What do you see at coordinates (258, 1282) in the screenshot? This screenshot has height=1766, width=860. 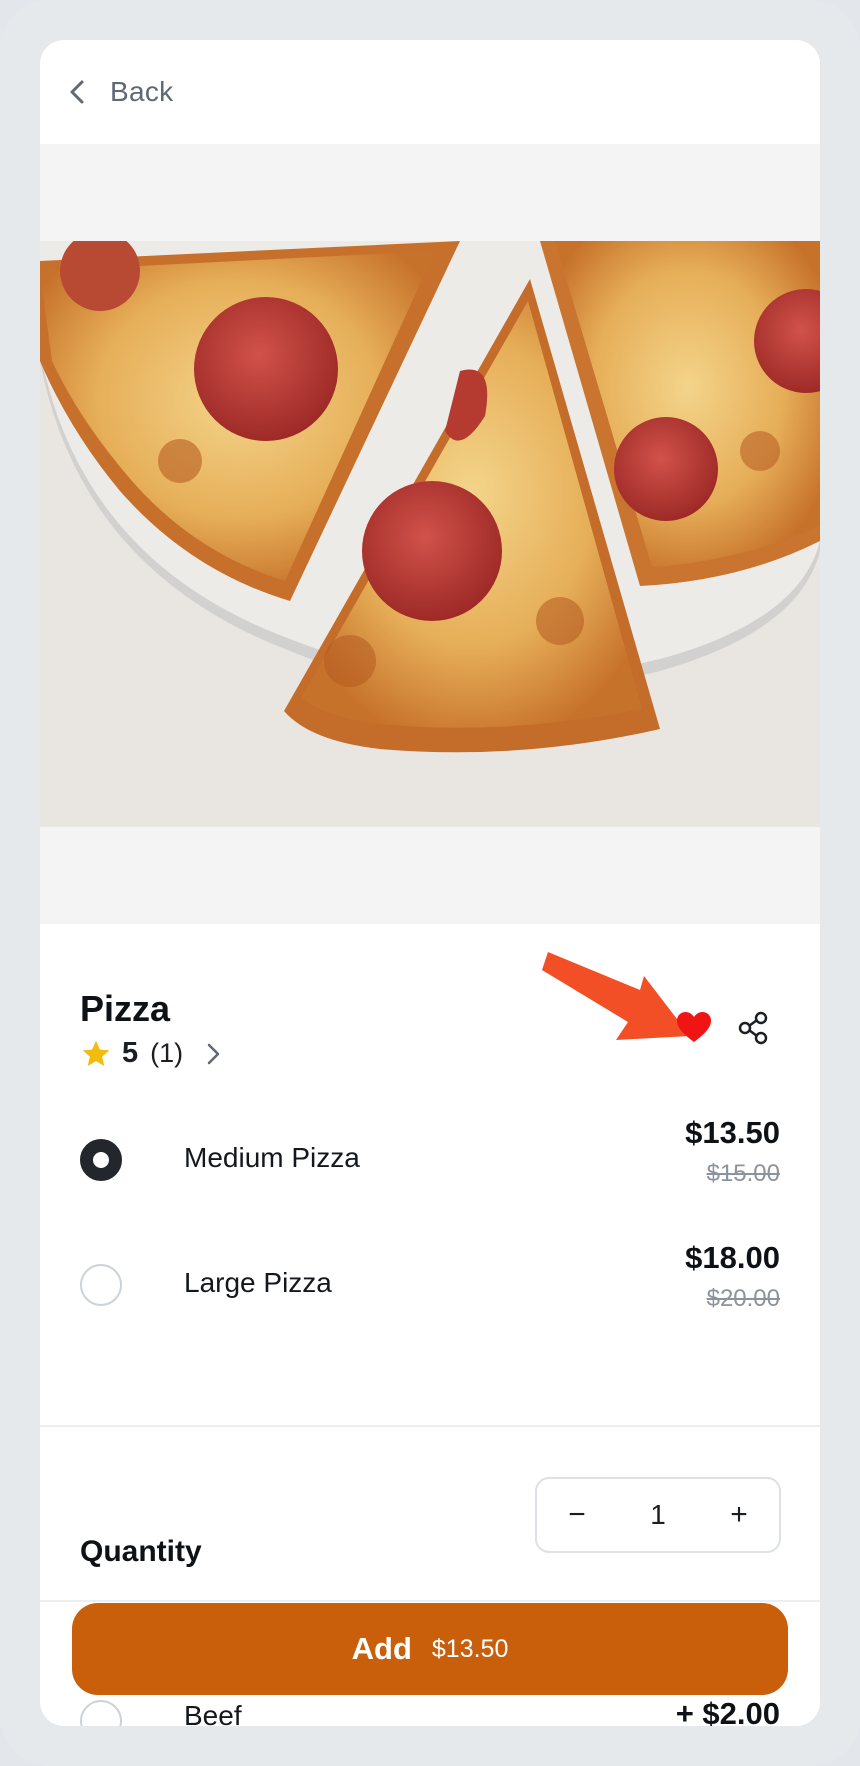 I see `option-label: Large Pizza` at bounding box center [258, 1282].